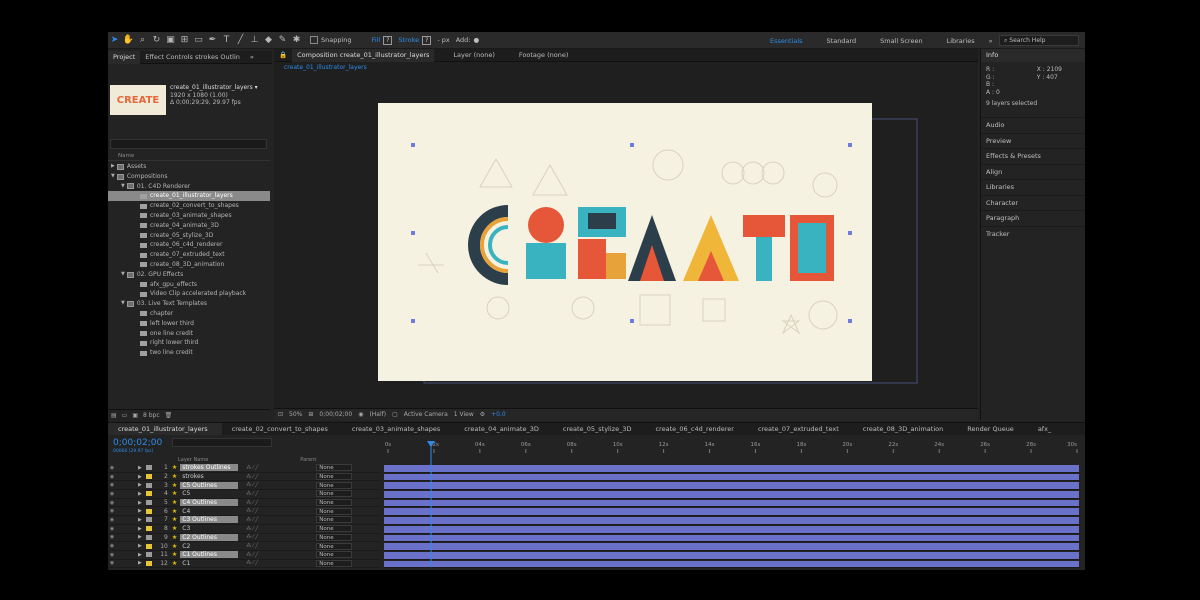  I want to click on project-search-input, so click(188, 144).